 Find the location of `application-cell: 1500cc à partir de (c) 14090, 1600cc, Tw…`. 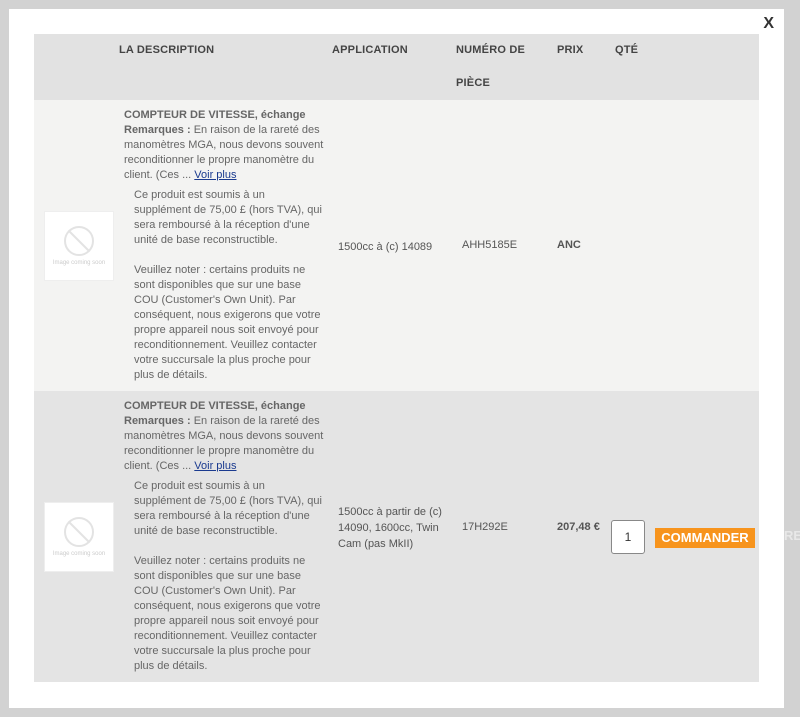

application-cell: 1500cc à partir de (c) 14090, 1600cc, Tw… is located at coordinates (390, 528).